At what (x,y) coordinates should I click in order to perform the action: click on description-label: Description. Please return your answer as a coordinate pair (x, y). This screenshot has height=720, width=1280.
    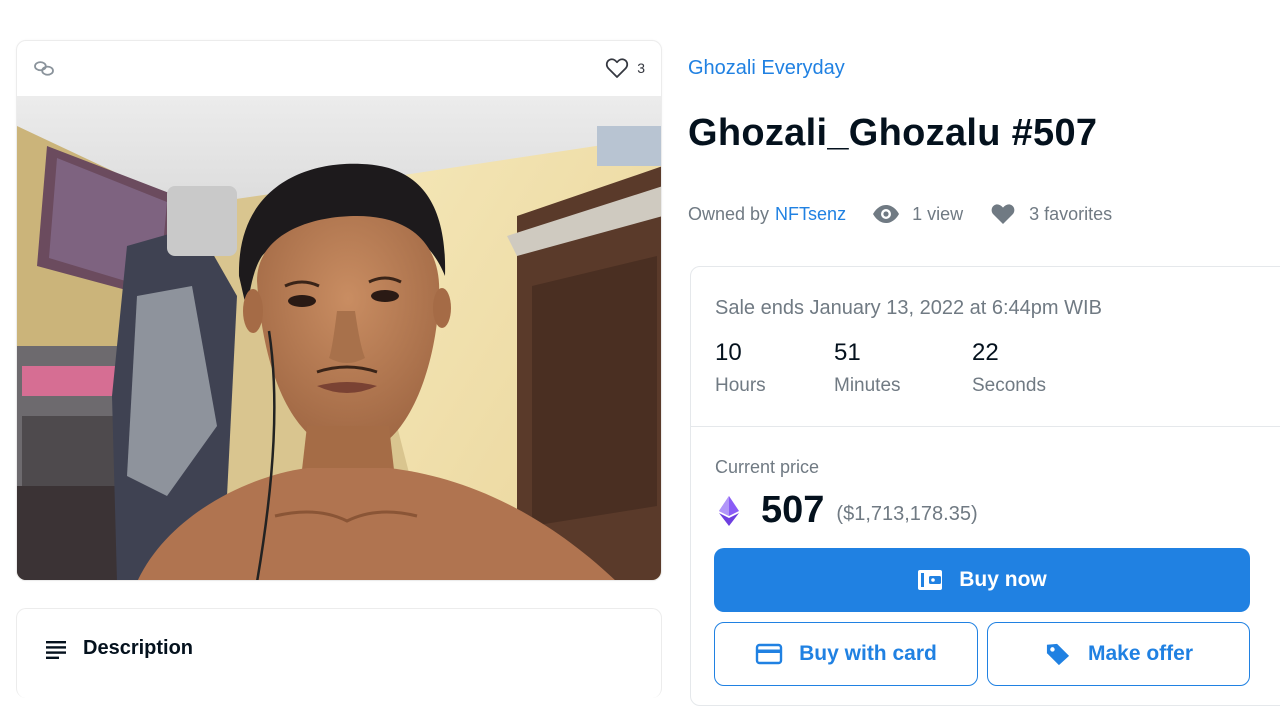
    Looking at the image, I should click on (138, 648).